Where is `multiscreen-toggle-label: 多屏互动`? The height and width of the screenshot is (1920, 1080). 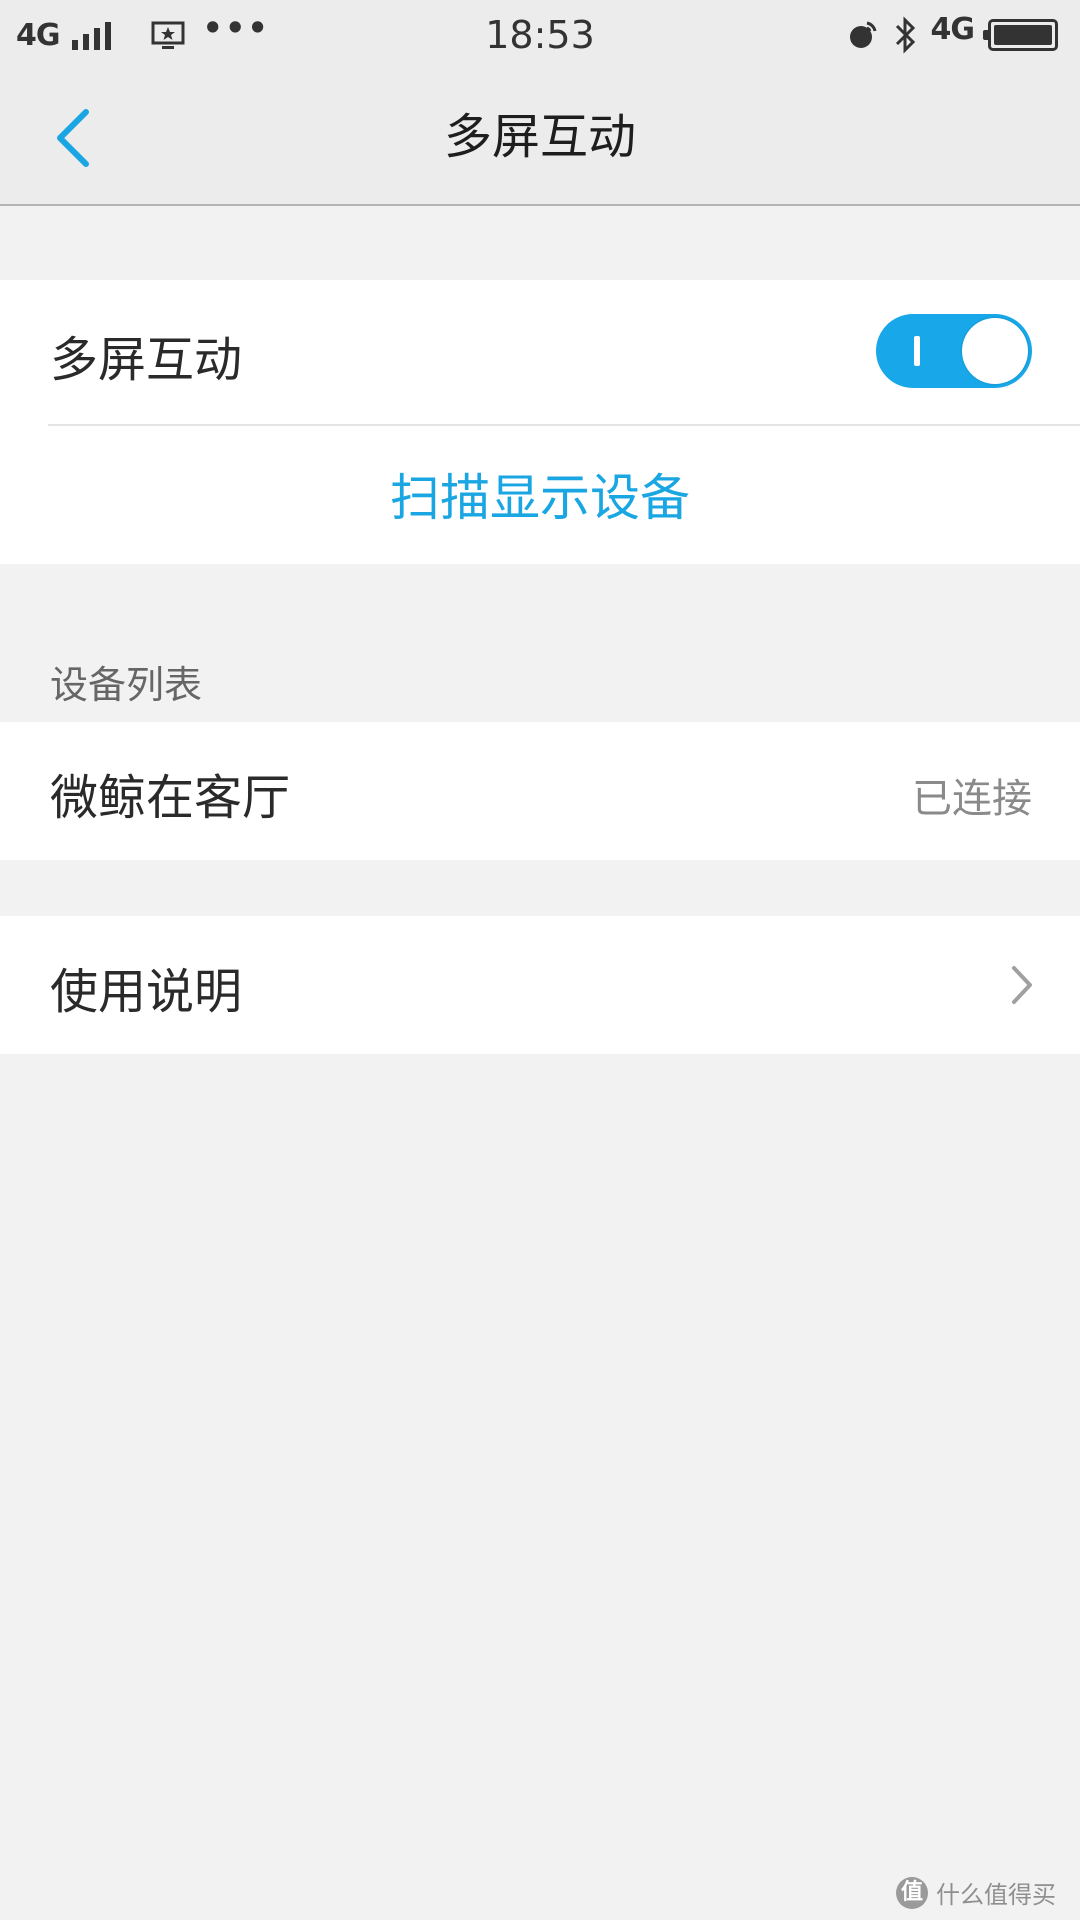 multiscreen-toggle-label: 多屏互动 is located at coordinates (146, 360).